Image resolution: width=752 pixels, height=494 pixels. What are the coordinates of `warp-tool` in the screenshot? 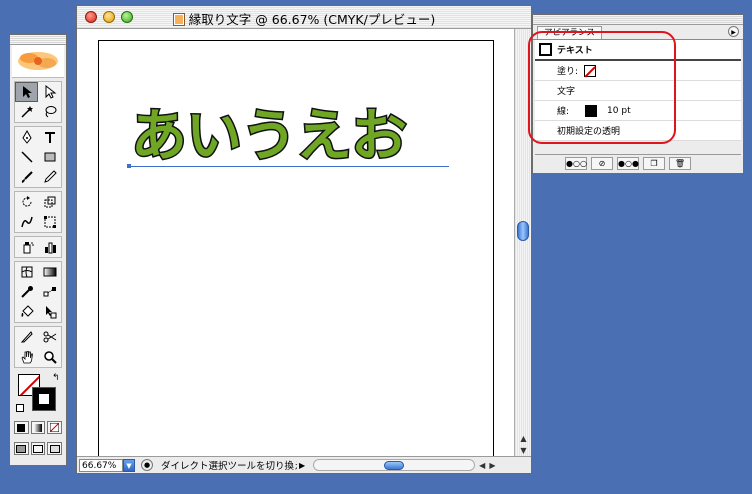 It's located at (26, 222).